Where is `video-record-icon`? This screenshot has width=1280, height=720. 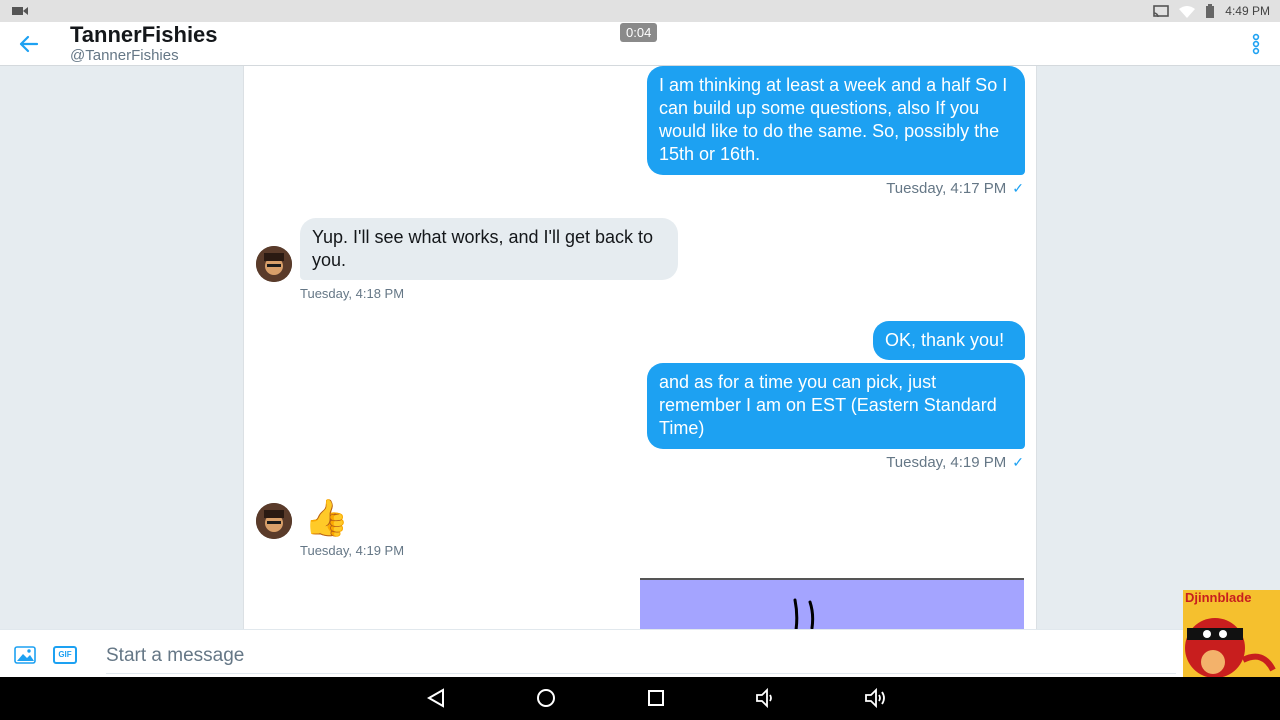 video-record-icon is located at coordinates (20, 11).